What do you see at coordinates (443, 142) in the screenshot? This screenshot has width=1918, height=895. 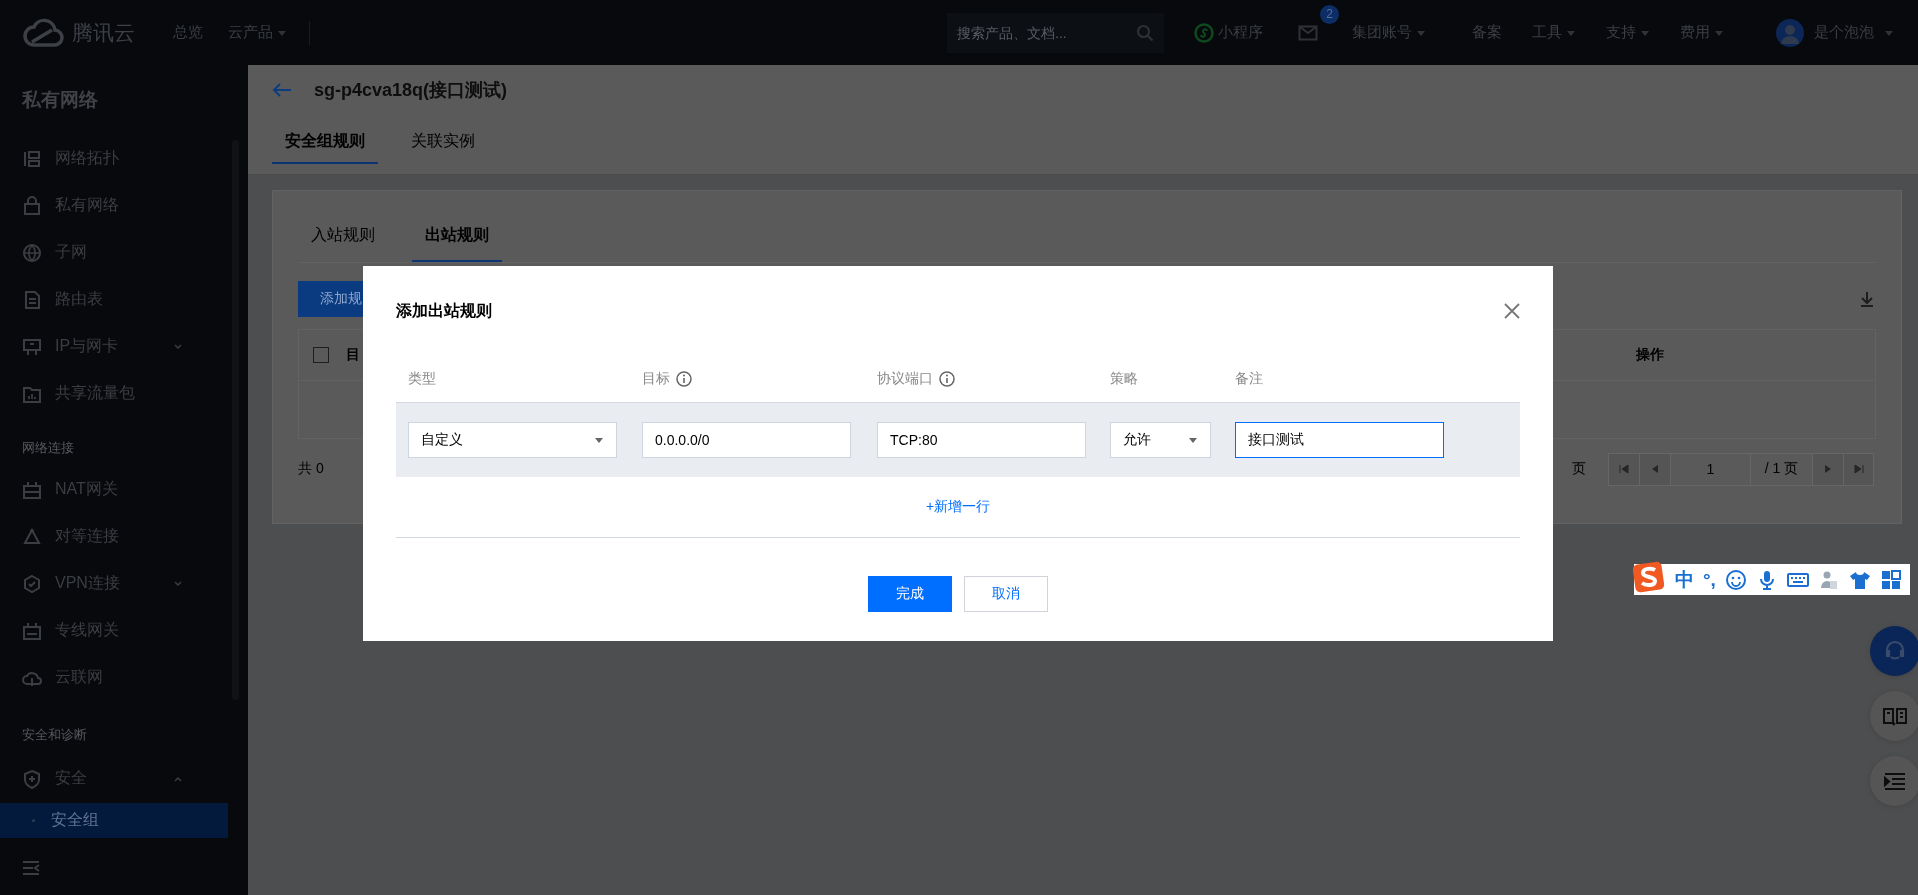 I see `tab: 关联实例` at bounding box center [443, 142].